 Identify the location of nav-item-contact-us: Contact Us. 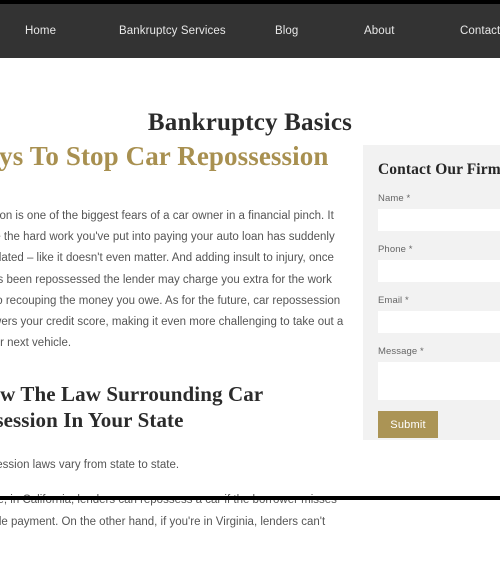
(480, 31).